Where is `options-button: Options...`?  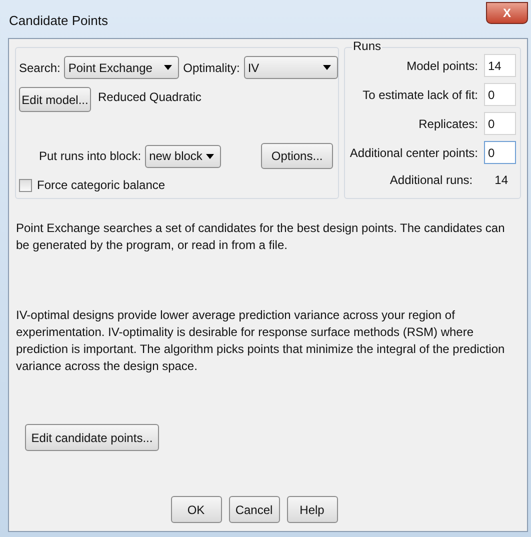
options-button: Options... is located at coordinates (297, 156).